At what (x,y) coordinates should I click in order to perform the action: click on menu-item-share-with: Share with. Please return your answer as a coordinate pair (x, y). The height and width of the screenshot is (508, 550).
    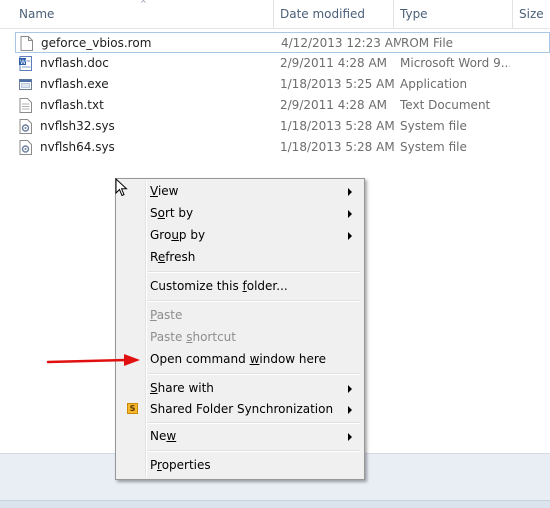
    Looking at the image, I should click on (240, 388).